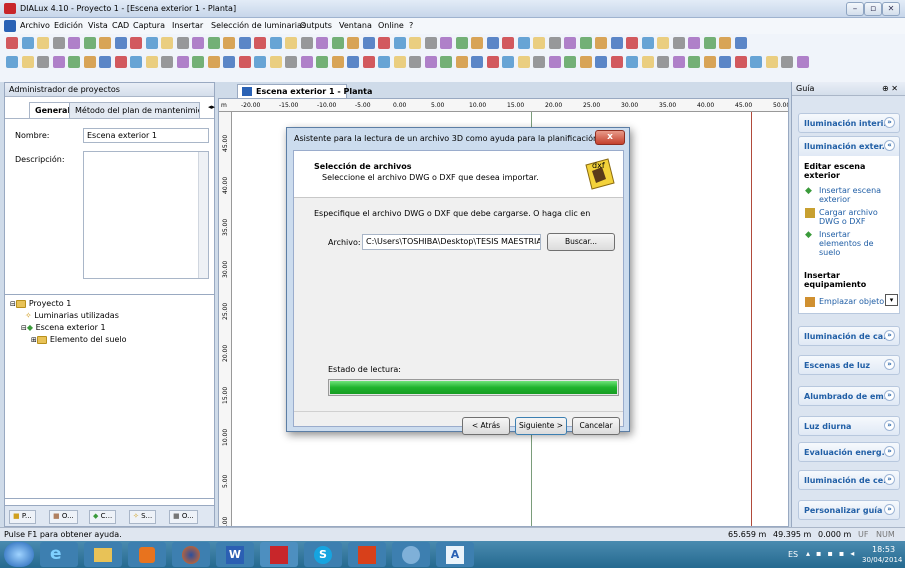 The image size is (905, 568). I want to click on presentation-taskbar-icon, so click(367, 554).